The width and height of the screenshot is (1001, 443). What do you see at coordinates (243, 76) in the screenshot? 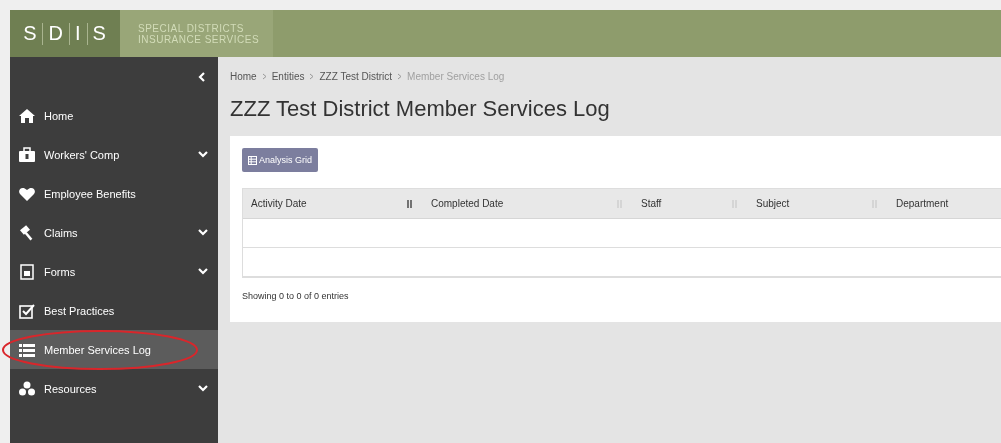
I see `breadcrumb-link: Home` at bounding box center [243, 76].